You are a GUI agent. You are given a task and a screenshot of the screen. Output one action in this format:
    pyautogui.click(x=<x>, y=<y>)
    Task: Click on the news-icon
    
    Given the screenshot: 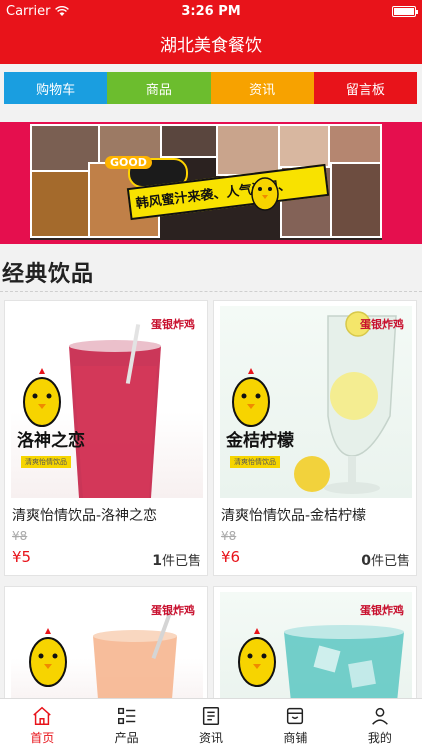 What is the action you would take?
    pyautogui.click(x=211, y=716)
    